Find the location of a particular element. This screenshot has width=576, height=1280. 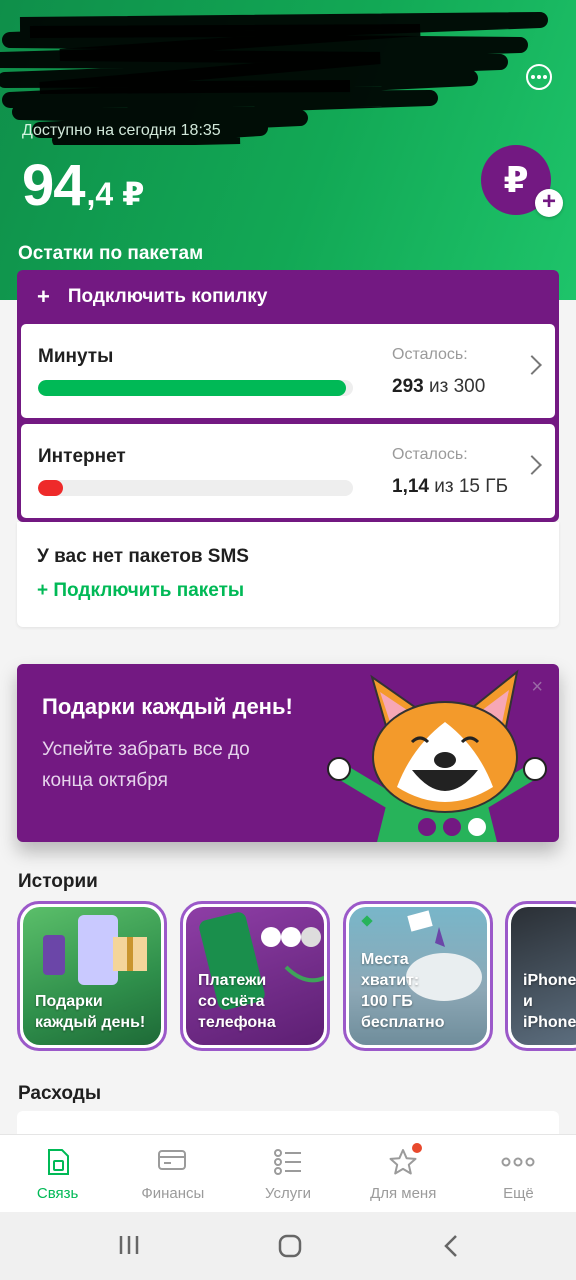

corgi-mascot-illustration is located at coordinates (437, 755).